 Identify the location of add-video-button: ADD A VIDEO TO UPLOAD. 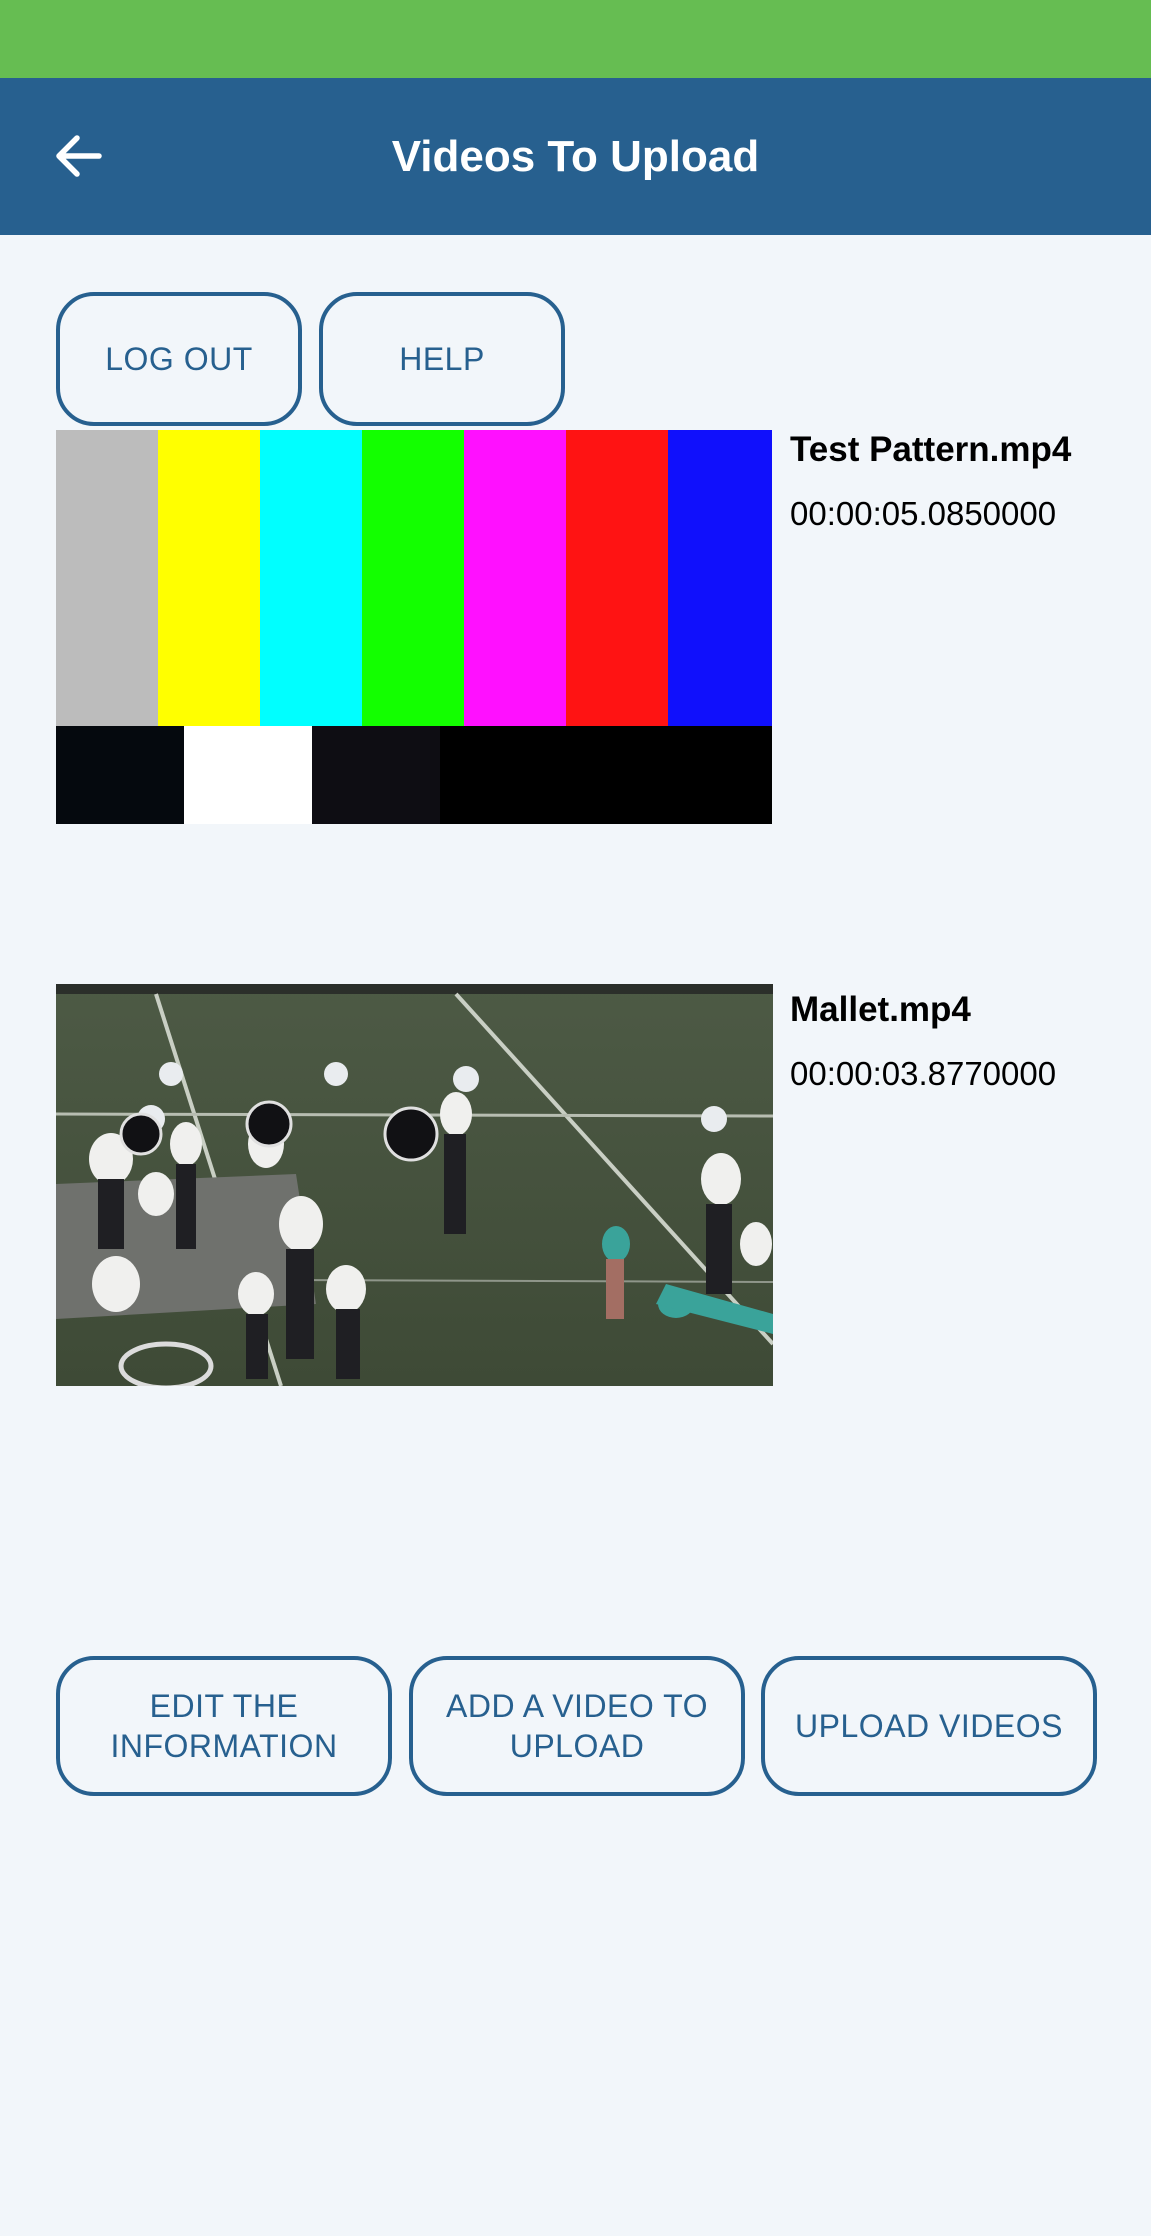
(577, 1726).